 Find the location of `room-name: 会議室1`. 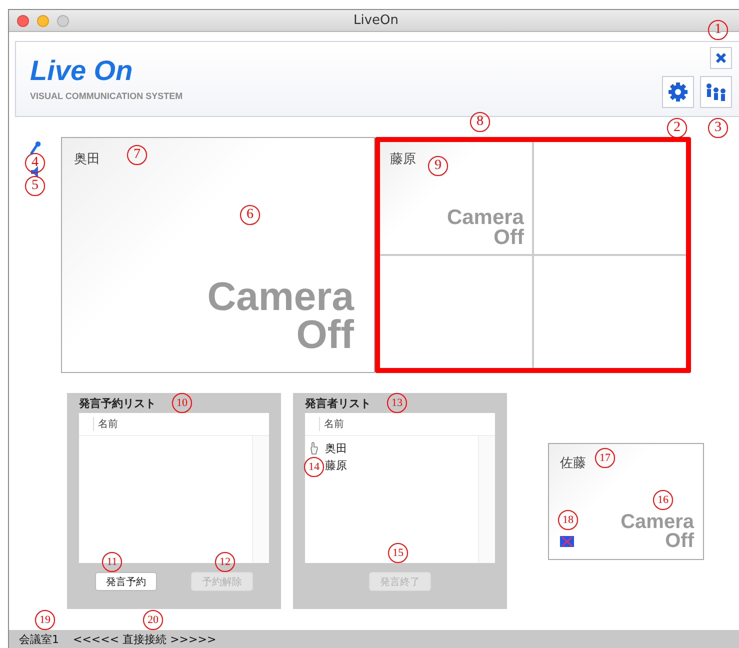

room-name: 会議室1 is located at coordinates (39, 639).